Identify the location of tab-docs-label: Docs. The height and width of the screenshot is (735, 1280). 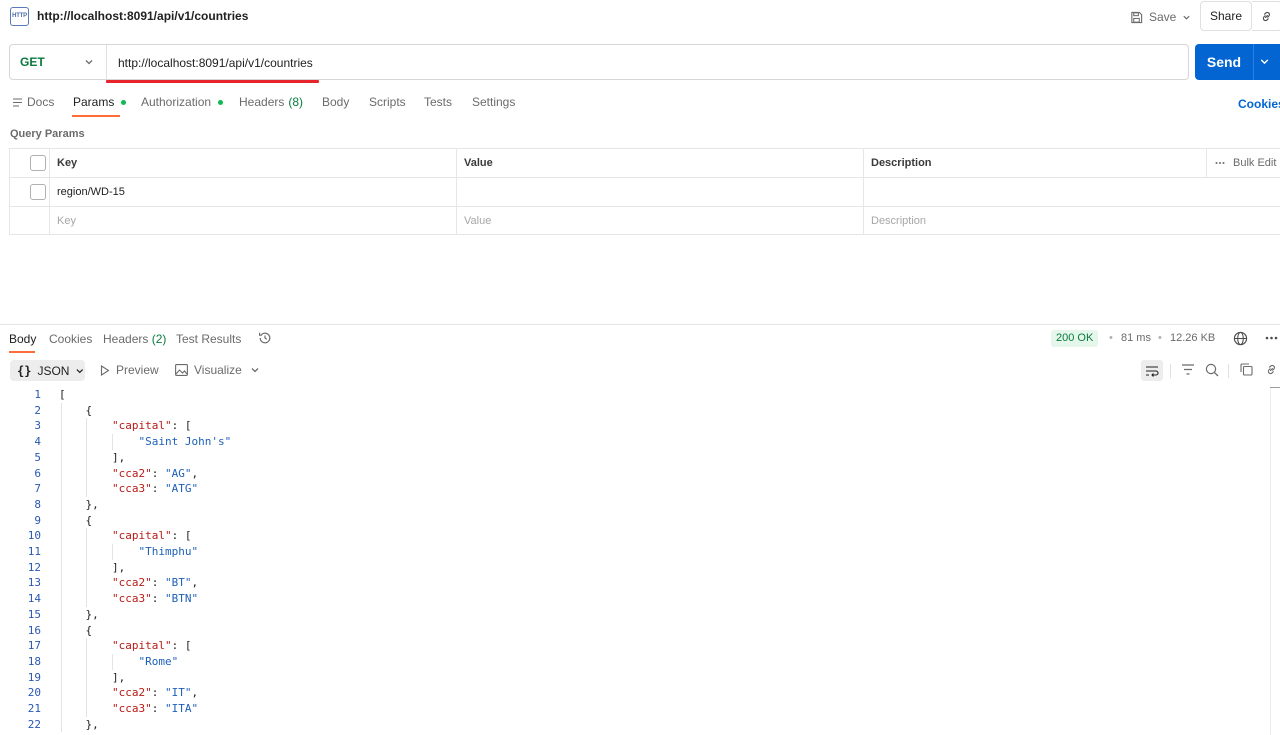
(41, 102).